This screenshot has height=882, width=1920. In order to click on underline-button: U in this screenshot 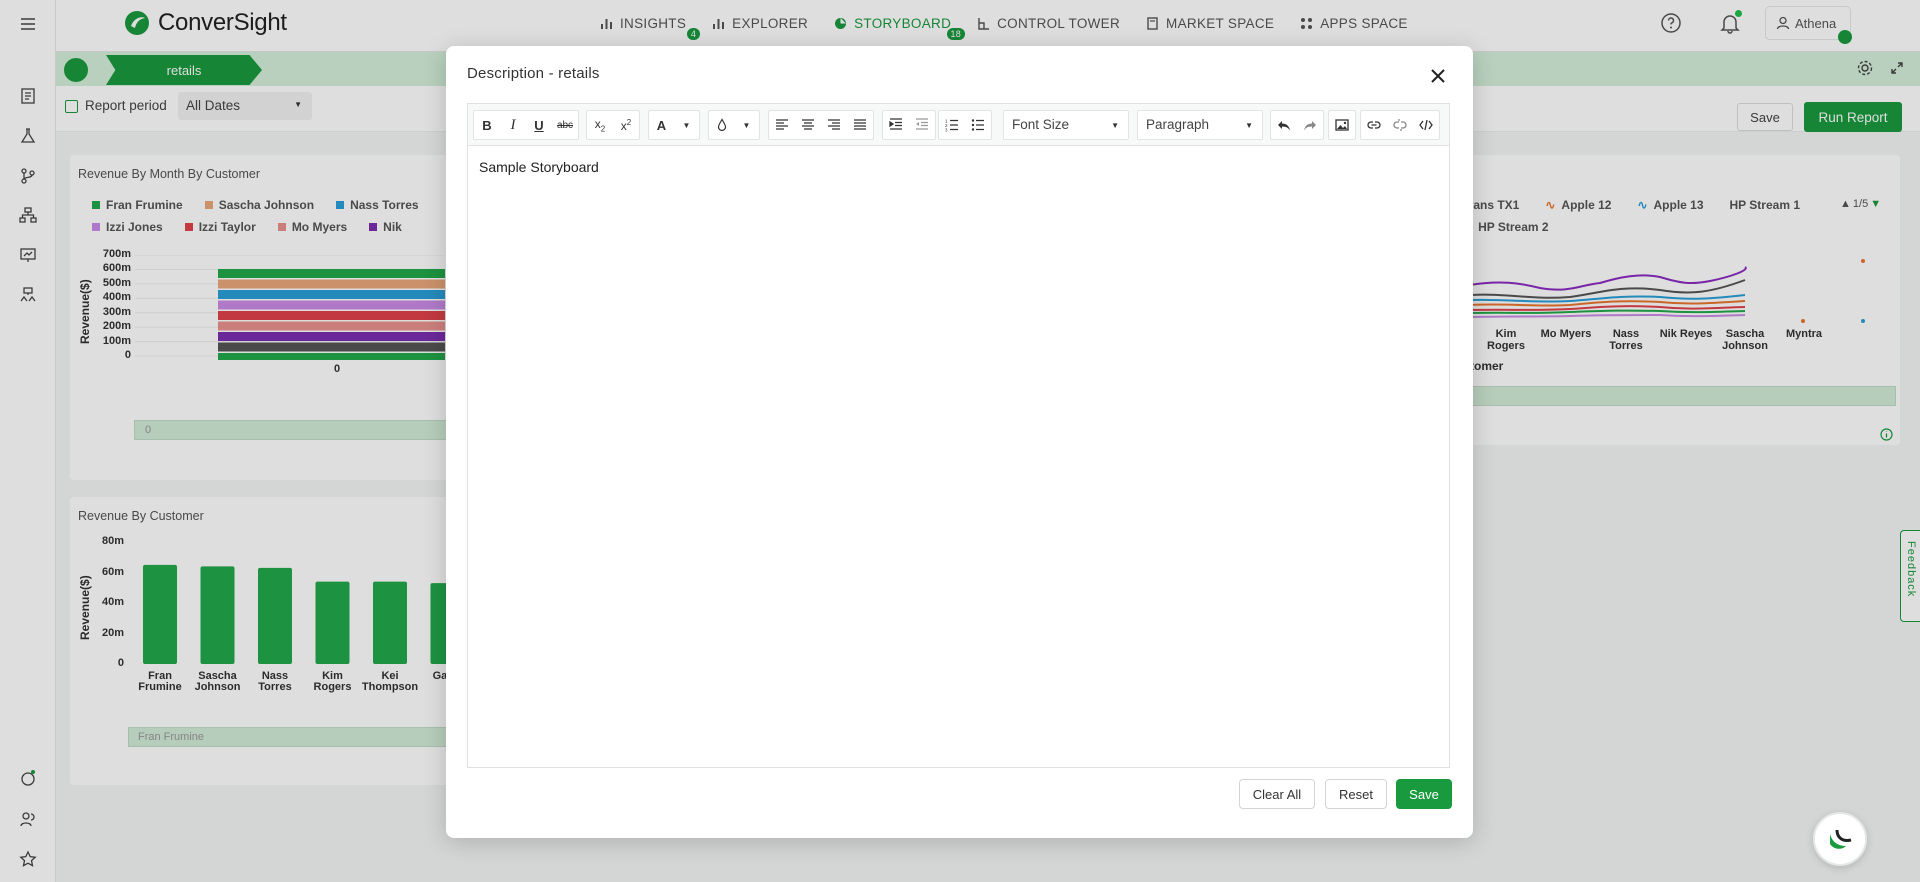, I will do `click(539, 125)`.